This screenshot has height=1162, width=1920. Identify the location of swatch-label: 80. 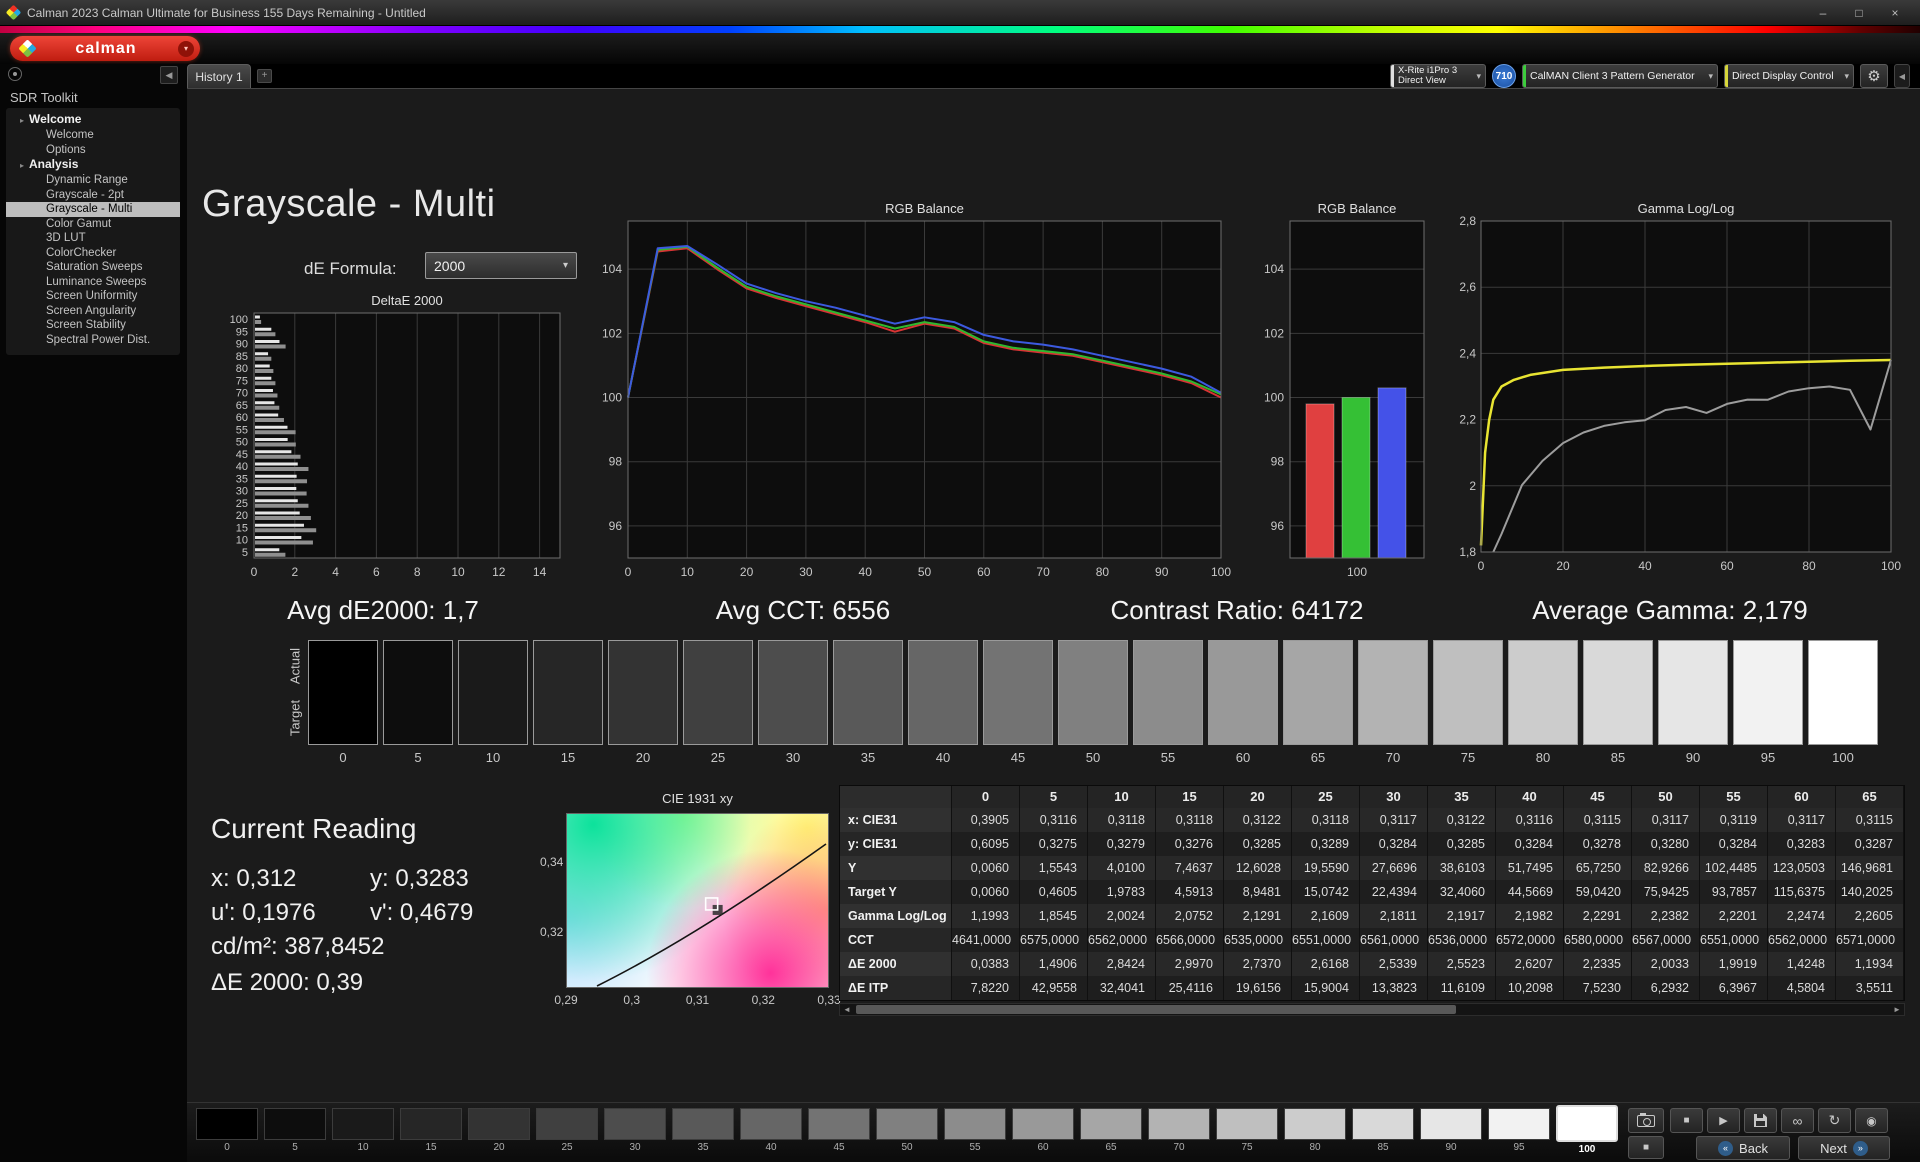
(1543, 757).